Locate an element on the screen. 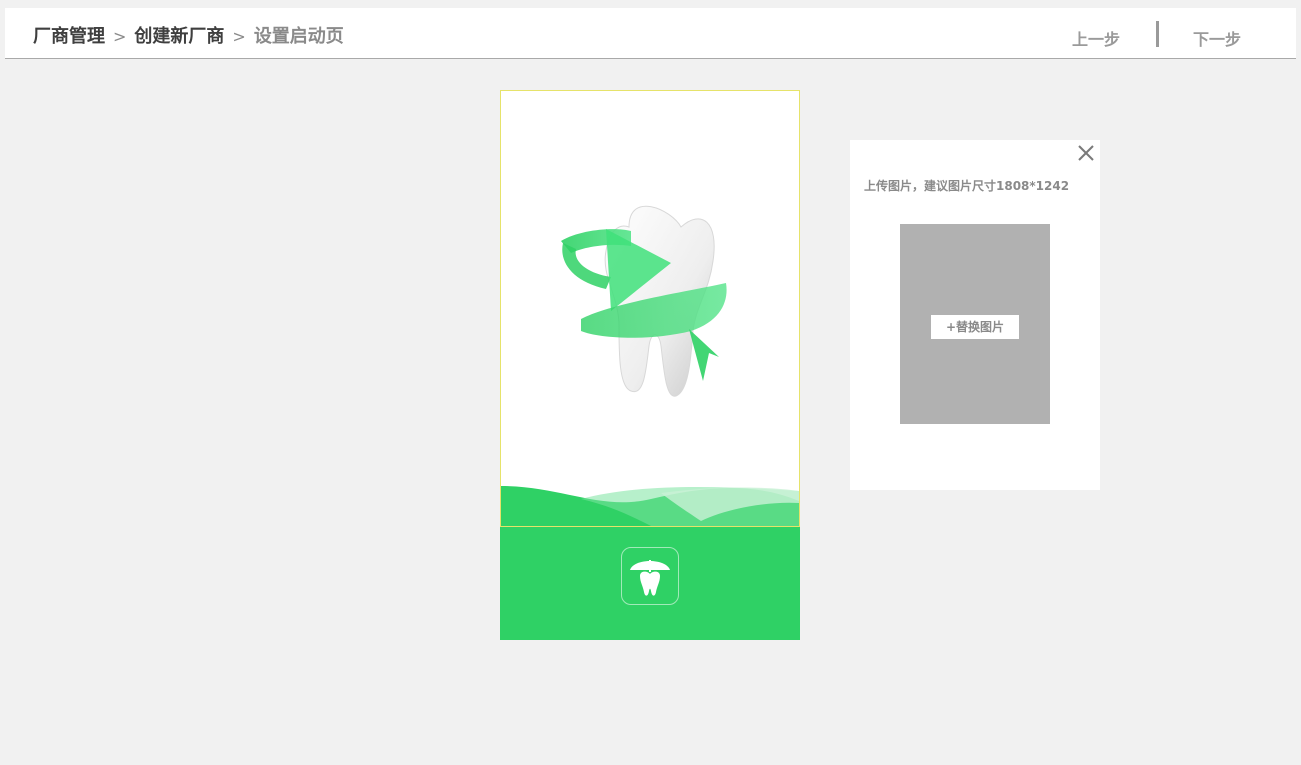  breadcrumb-item-vendor-management: 厂商管理 is located at coordinates (69, 36).